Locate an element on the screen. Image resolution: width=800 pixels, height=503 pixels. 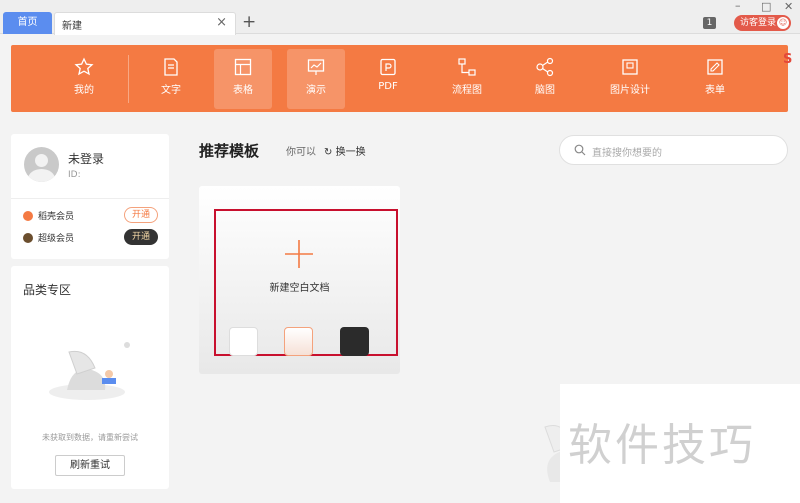
docer-vip-icon is located at coordinates (28, 216).